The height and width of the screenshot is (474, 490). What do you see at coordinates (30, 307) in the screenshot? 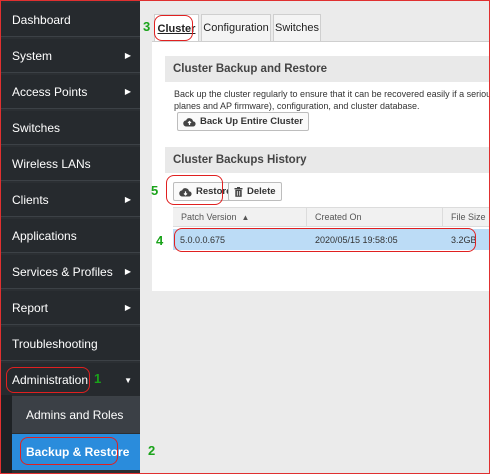
I see `sidebar-item-label: Report` at bounding box center [30, 307].